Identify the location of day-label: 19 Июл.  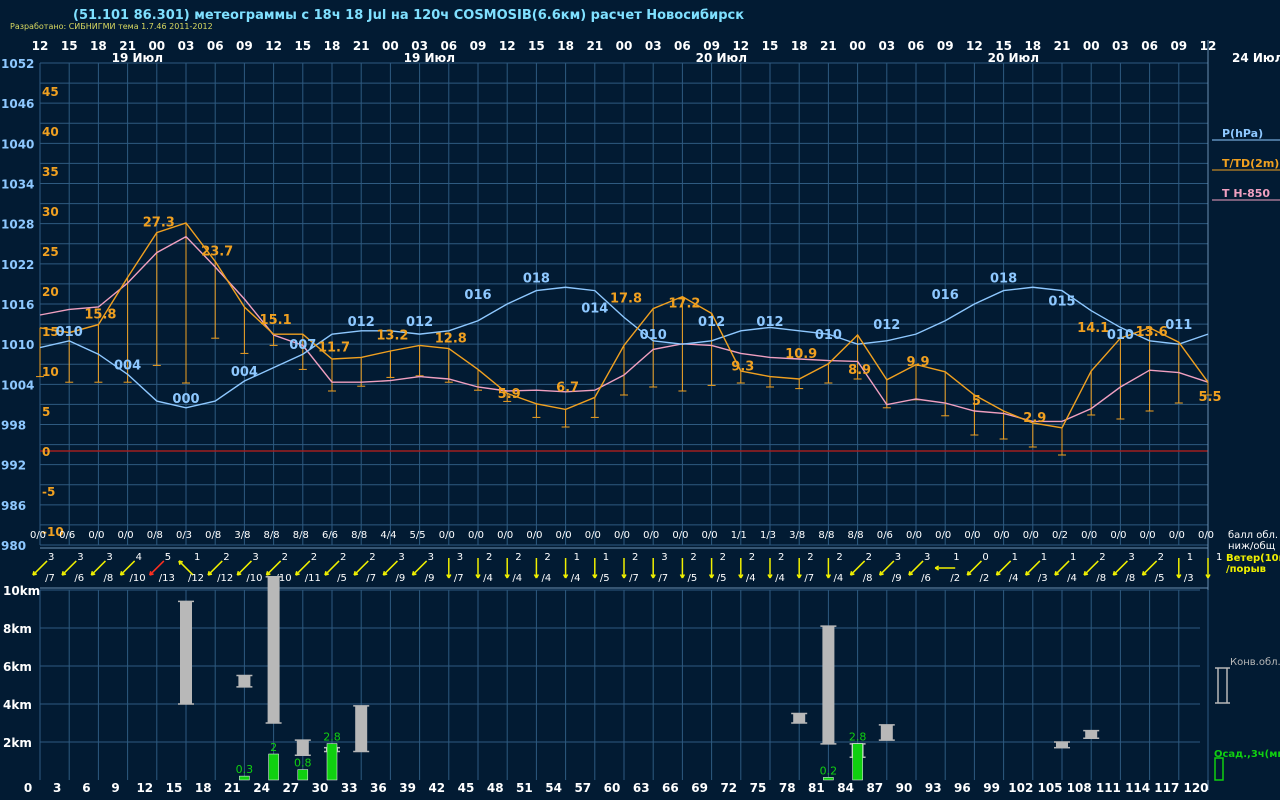
(137, 58).